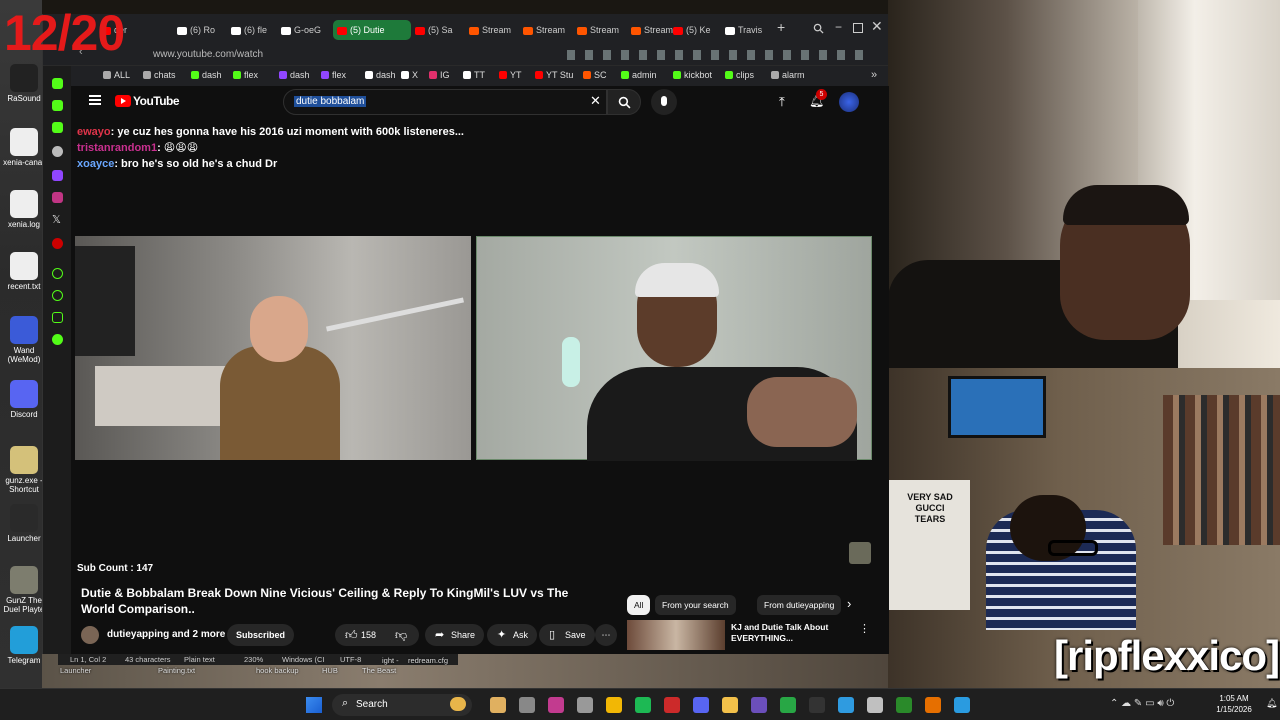 The width and height of the screenshot is (1280, 720). What do you see at coordinates (676, 635) in the screenshot?
I see `rec-thumbnail` at bounding box center [676, 635].